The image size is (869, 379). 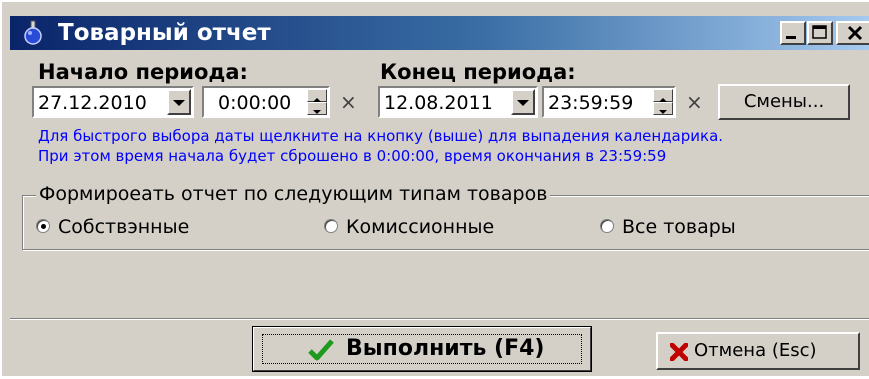 I want to click on radio-selected-dot, so click(x=43, y=226).